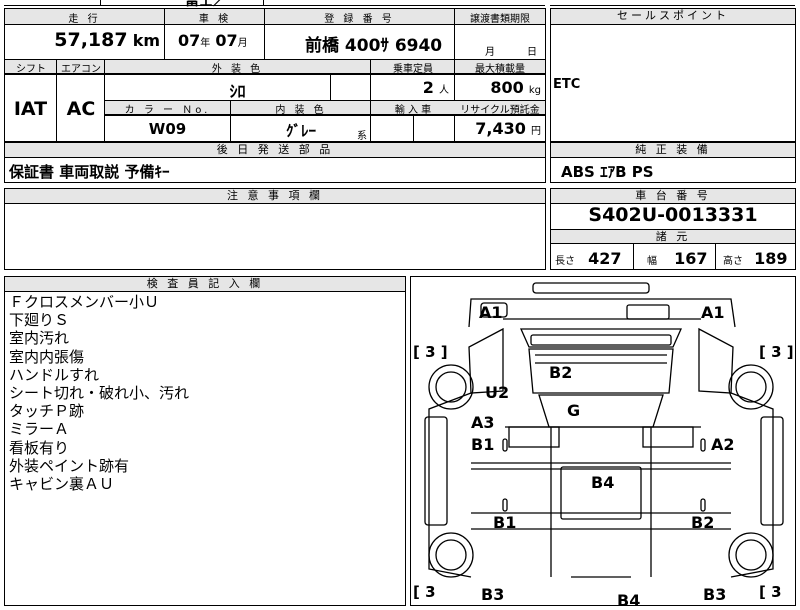 This screenshot has height=610, width=800. What do you see at coordinates (500, 19) in the screenshot?
I see `transfer-header: 譲渡書類期限` at bounding box center [500, 19].